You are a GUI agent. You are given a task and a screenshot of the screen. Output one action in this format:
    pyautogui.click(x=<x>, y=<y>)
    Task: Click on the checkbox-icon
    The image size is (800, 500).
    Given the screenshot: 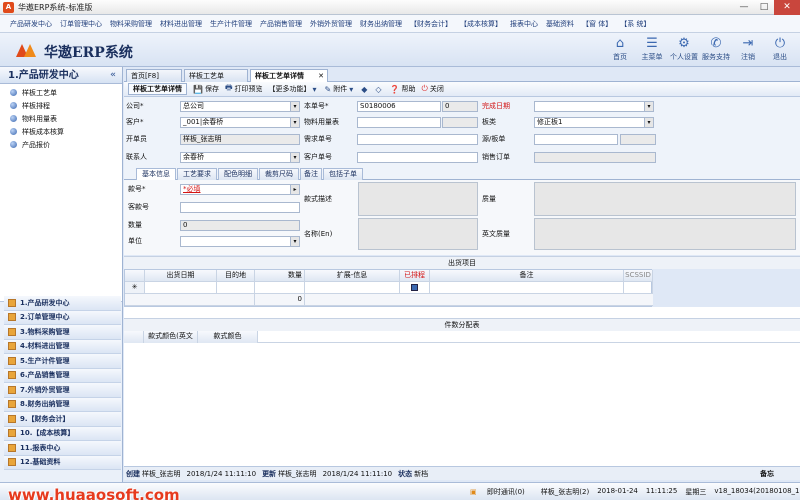 What is the action you would take?
    pyautogui.click(x=414, y=287)
    